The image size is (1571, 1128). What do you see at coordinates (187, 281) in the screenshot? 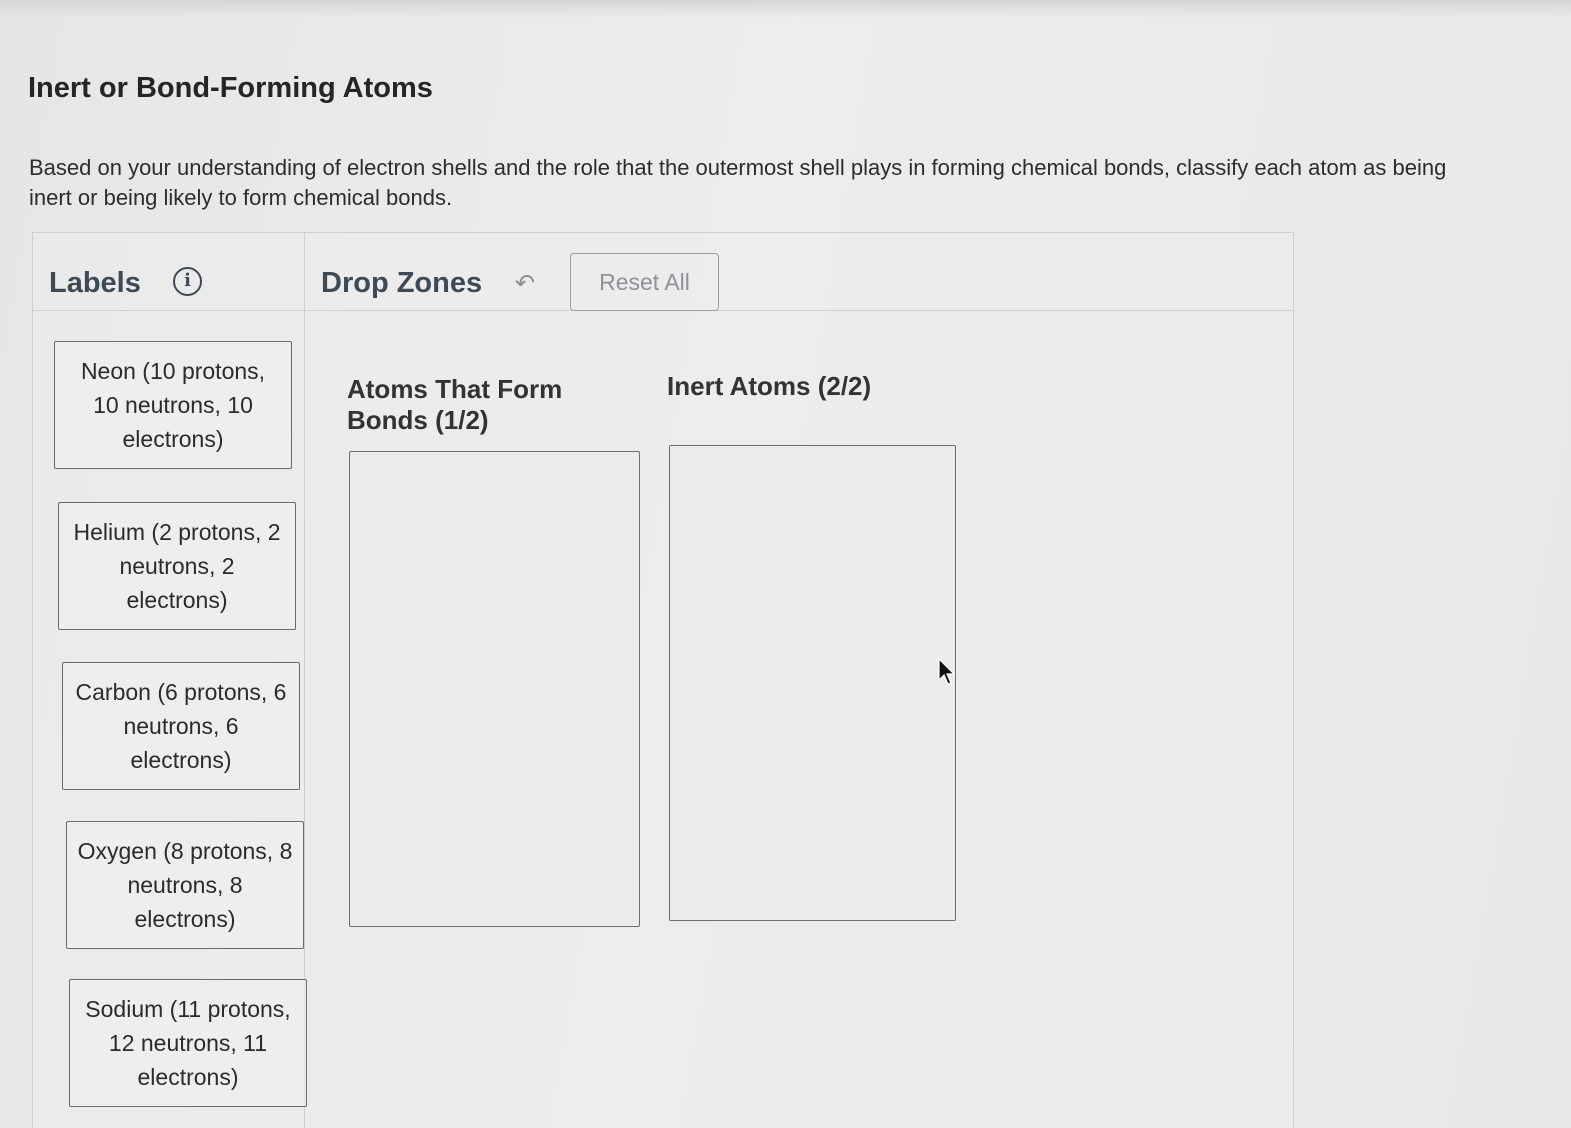
I see `info-icon: i` at bounding box center [187, 281].